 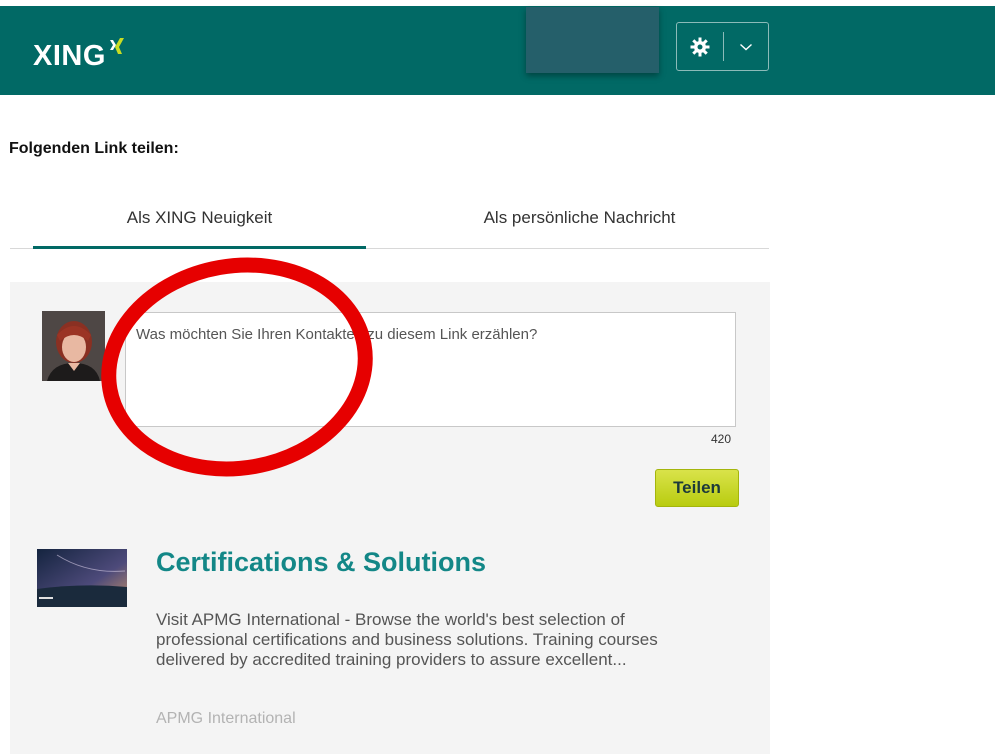 I want to click on top-navigation-bar: XING, so click(x=497, y=47).